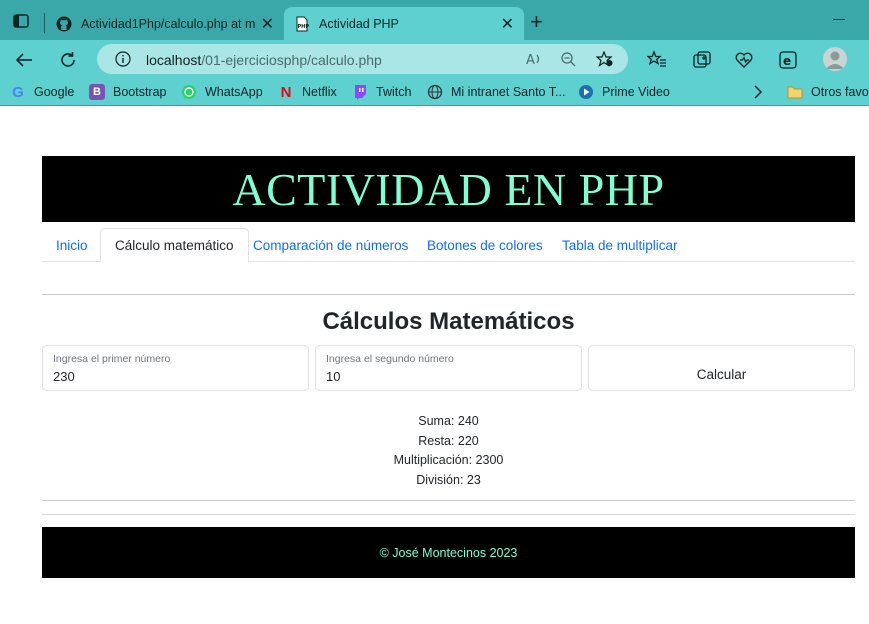 The image size is (869, 624). Describe the element at coordinates (536, 22) in the screenshot. I see `new-tab-icon: +` at that location.